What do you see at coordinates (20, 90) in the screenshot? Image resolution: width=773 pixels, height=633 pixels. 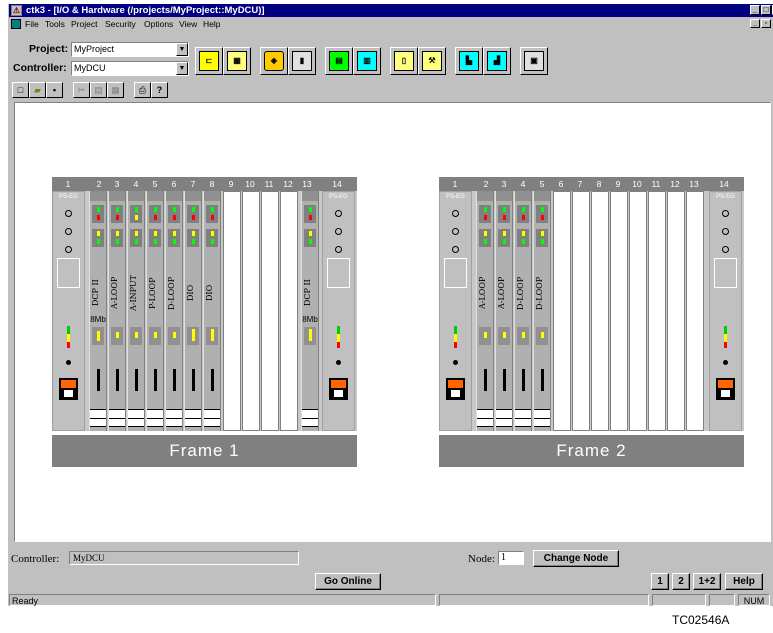 I see `new-button: □` at bounding box center [20, 90].